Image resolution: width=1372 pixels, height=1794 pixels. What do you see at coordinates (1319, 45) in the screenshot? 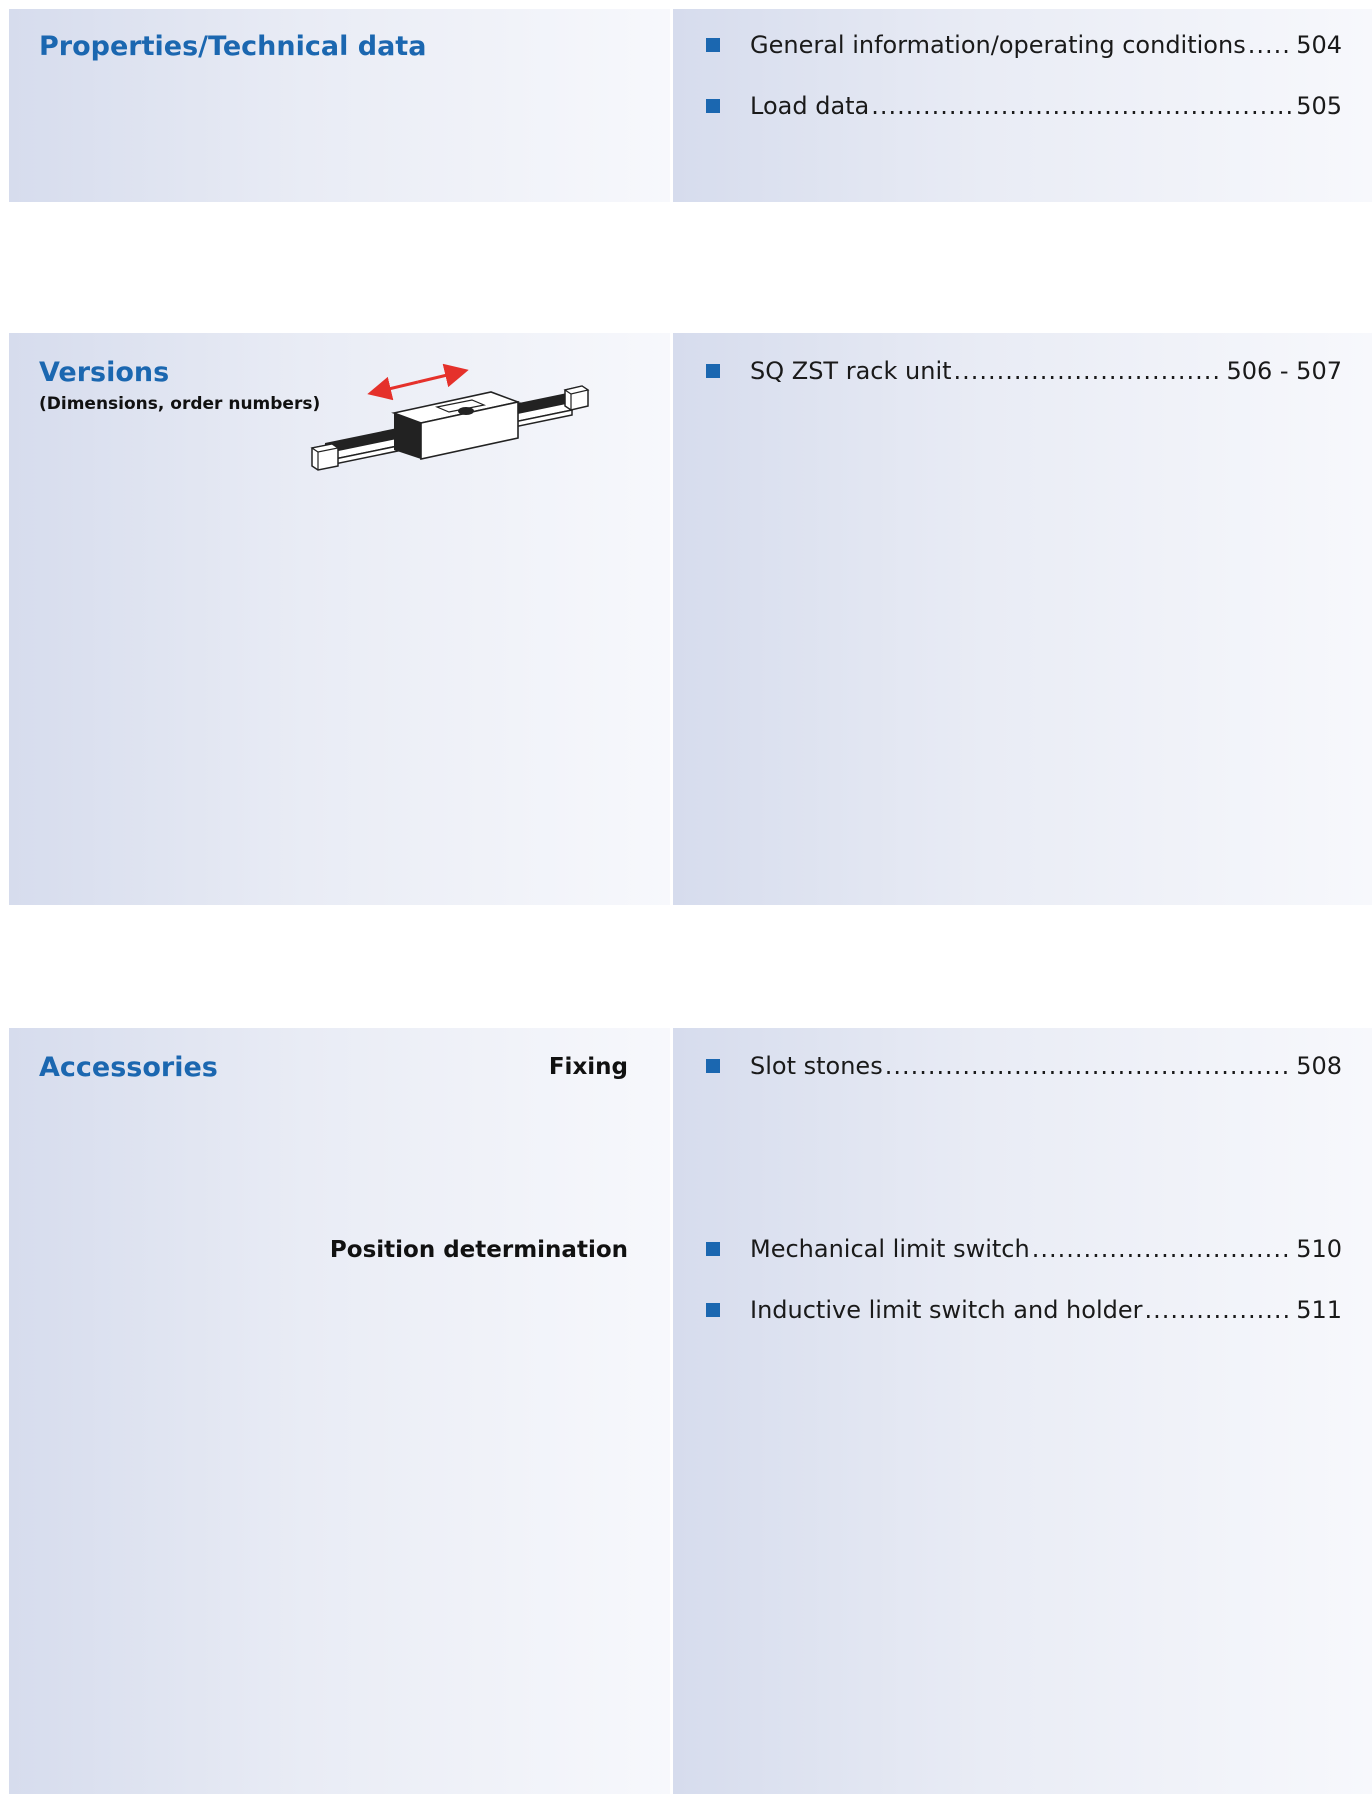
I see `toc-item-page: 504` at bounding box center [1319, 45].